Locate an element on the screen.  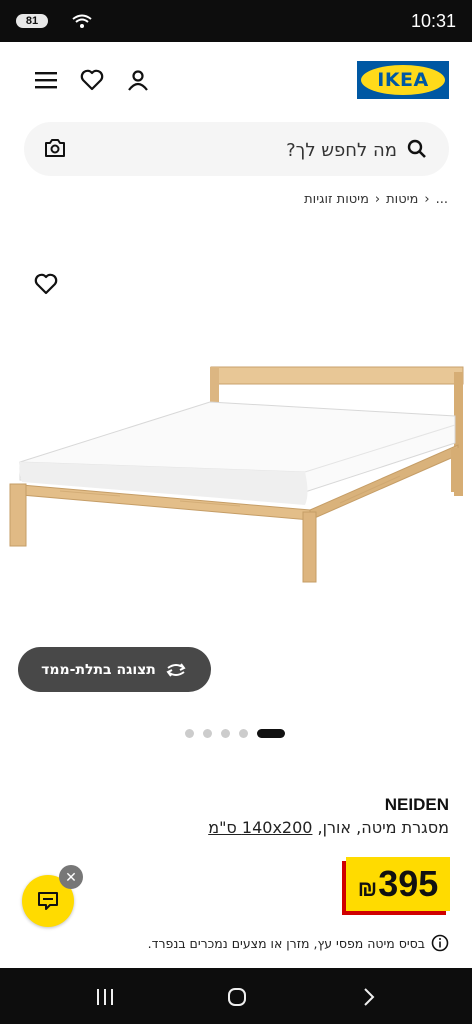
chat-icon is located at coordinates (48, 901).